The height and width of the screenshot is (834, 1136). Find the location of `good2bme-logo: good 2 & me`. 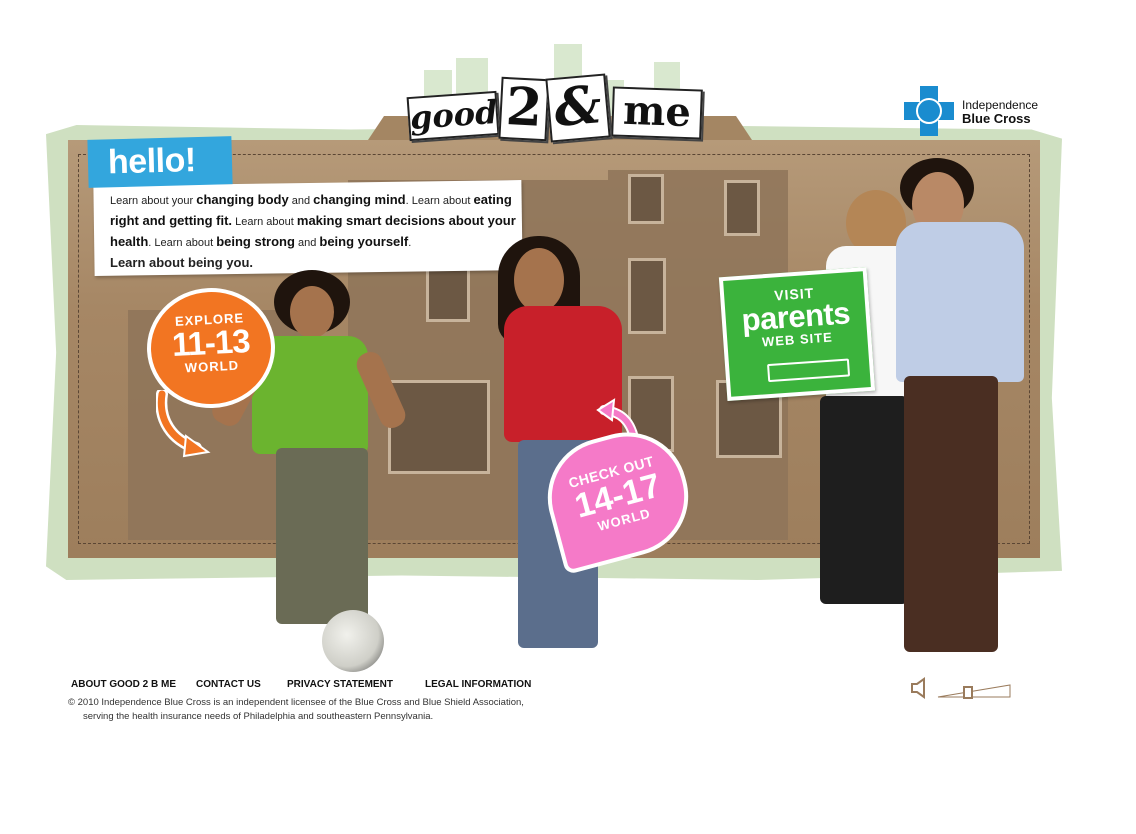

good2bme-logo: good 2 & me is located at coordinates (557, 107).